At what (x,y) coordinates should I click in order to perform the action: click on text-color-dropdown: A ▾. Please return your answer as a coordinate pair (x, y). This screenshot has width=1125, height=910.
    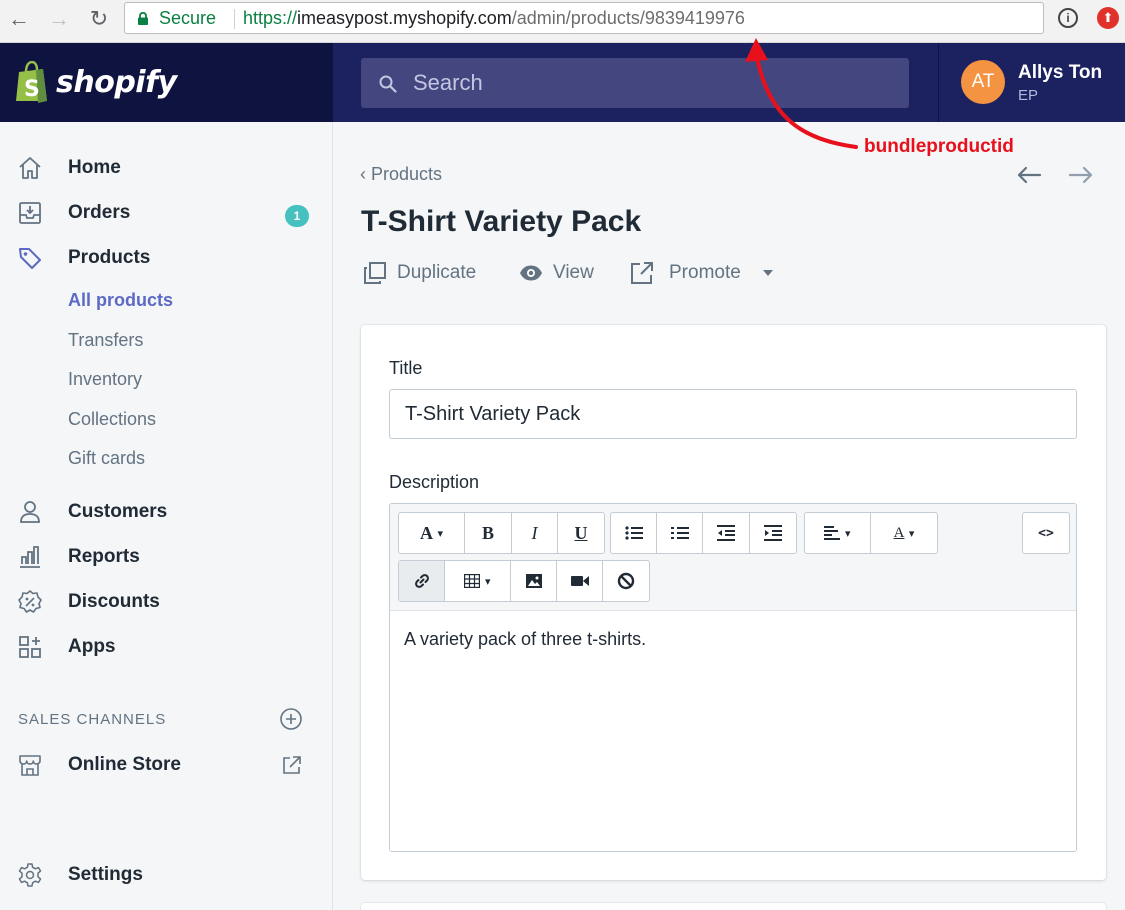
    Looking at the image, I should click on (904, 533).